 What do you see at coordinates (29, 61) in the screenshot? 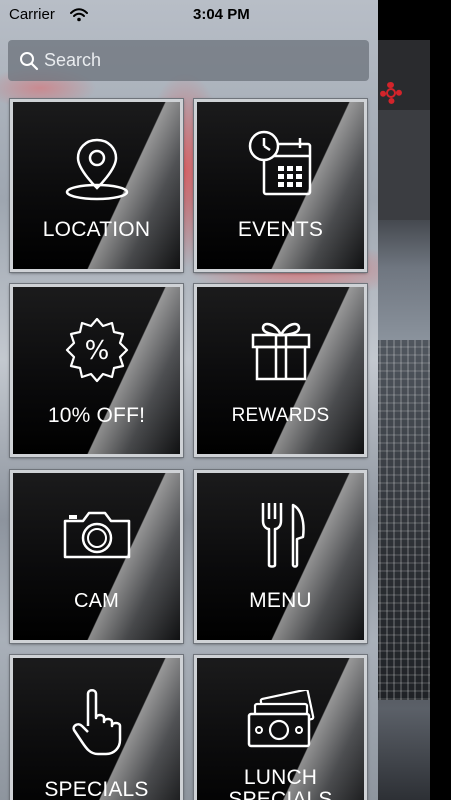
I see `search-icon` at bounding box center [29, 61].